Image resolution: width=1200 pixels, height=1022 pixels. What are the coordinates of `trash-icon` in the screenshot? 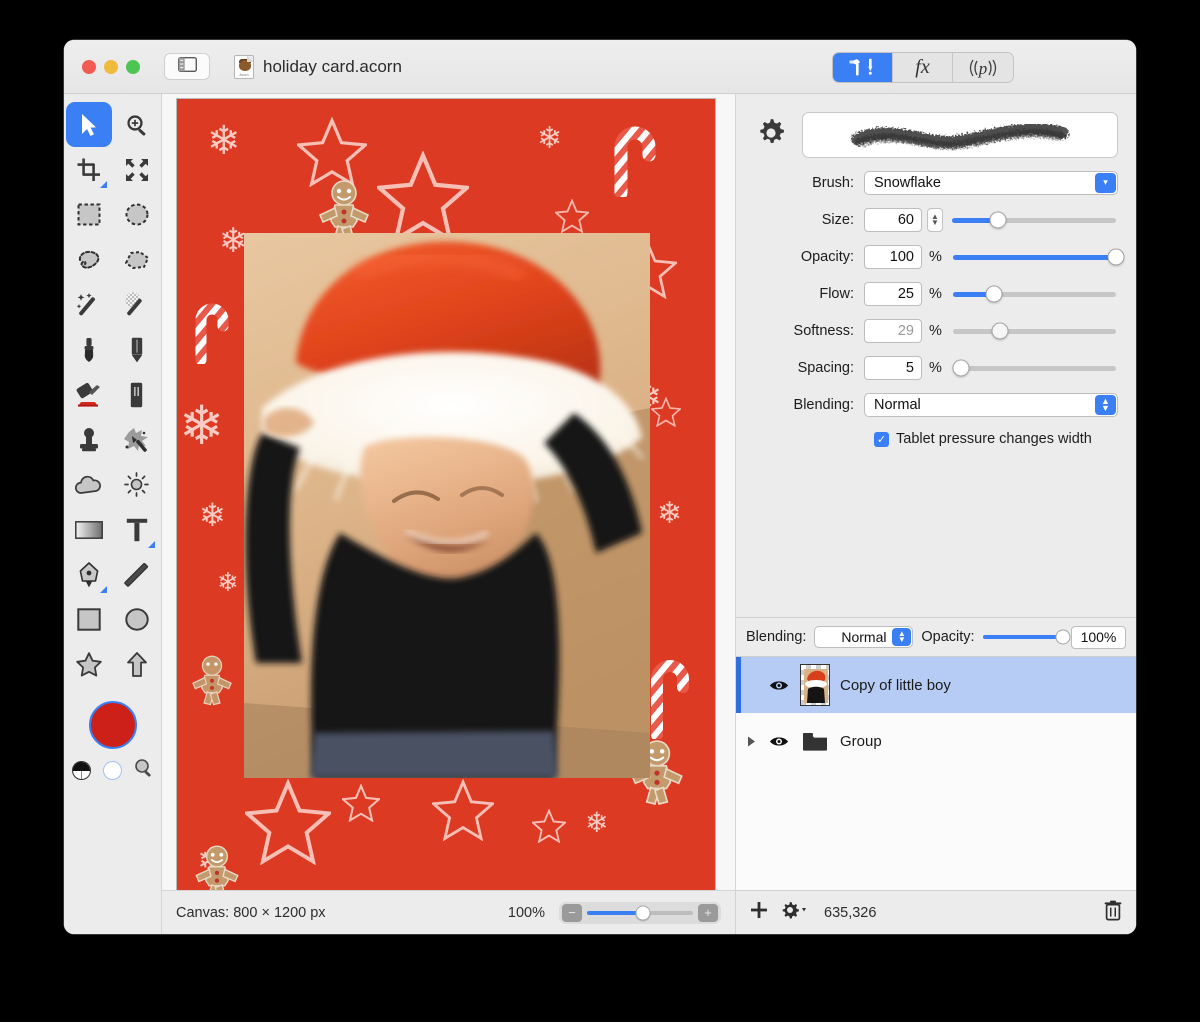 It's located at (1113, 913).